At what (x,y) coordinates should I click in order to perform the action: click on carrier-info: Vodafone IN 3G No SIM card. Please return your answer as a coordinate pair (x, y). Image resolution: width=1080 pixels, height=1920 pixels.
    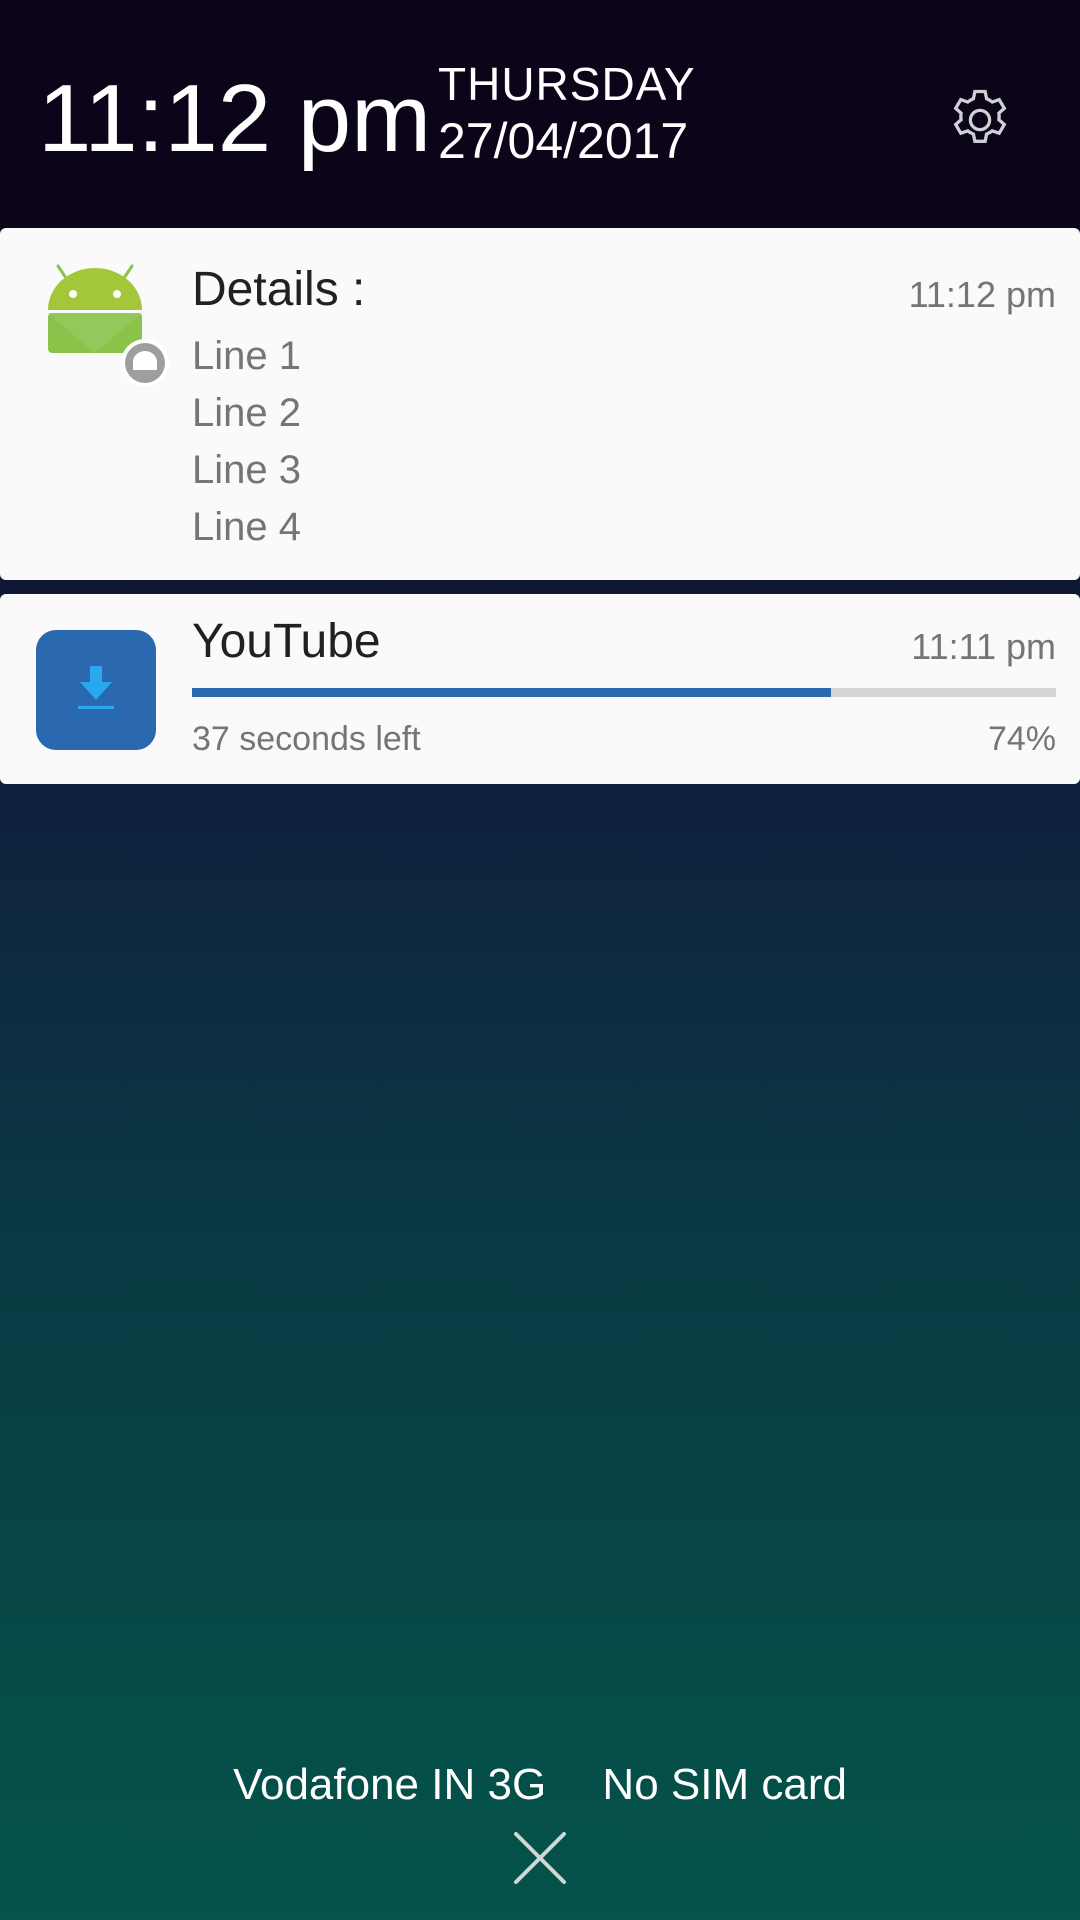
    Looking at the image, I should click on (540, 1785).